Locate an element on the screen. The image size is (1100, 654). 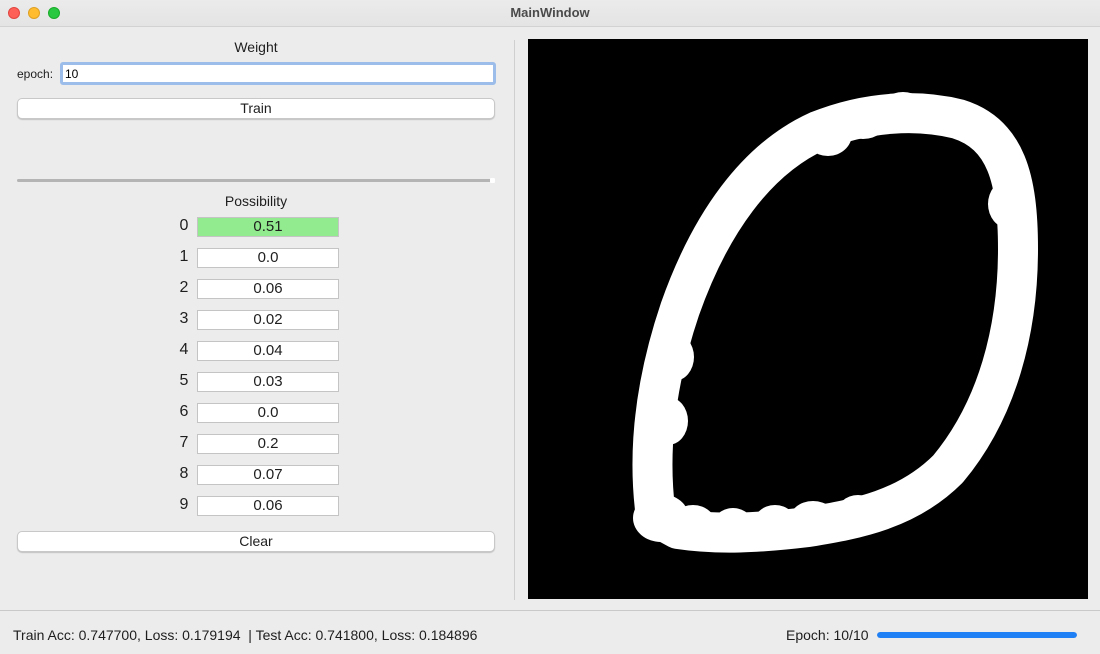
title-bar: MainWindow is located at coordinates (550, 13).